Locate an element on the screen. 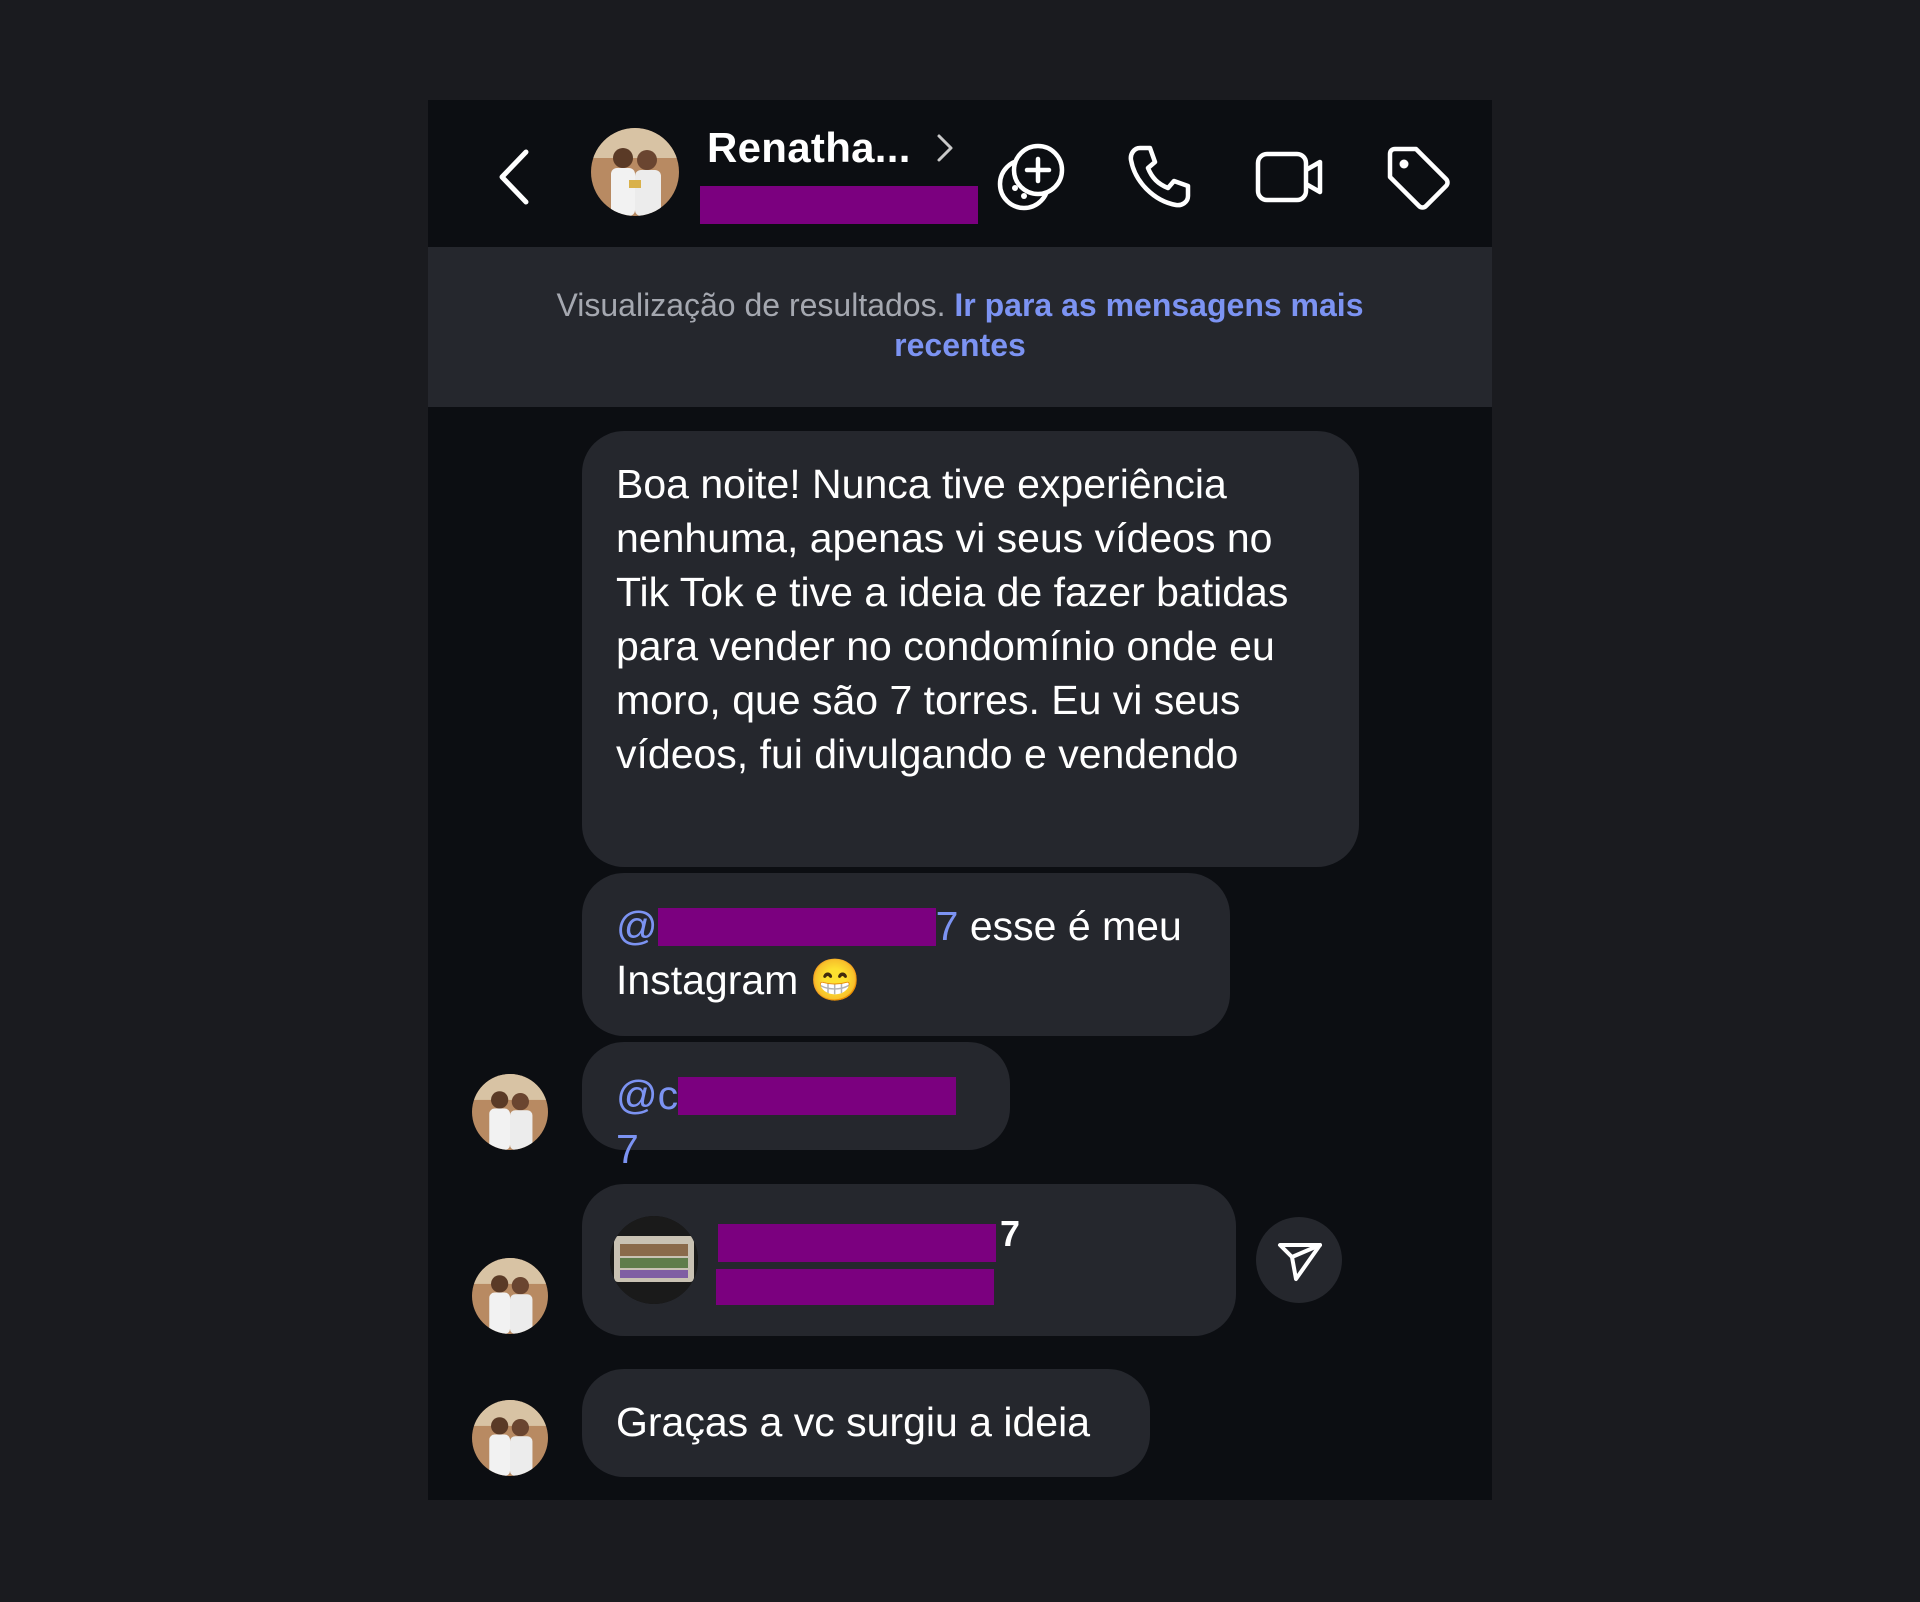 This screenshot has width=1920, height=1602. share-profile-button is located at coordinates (1299, 1260).